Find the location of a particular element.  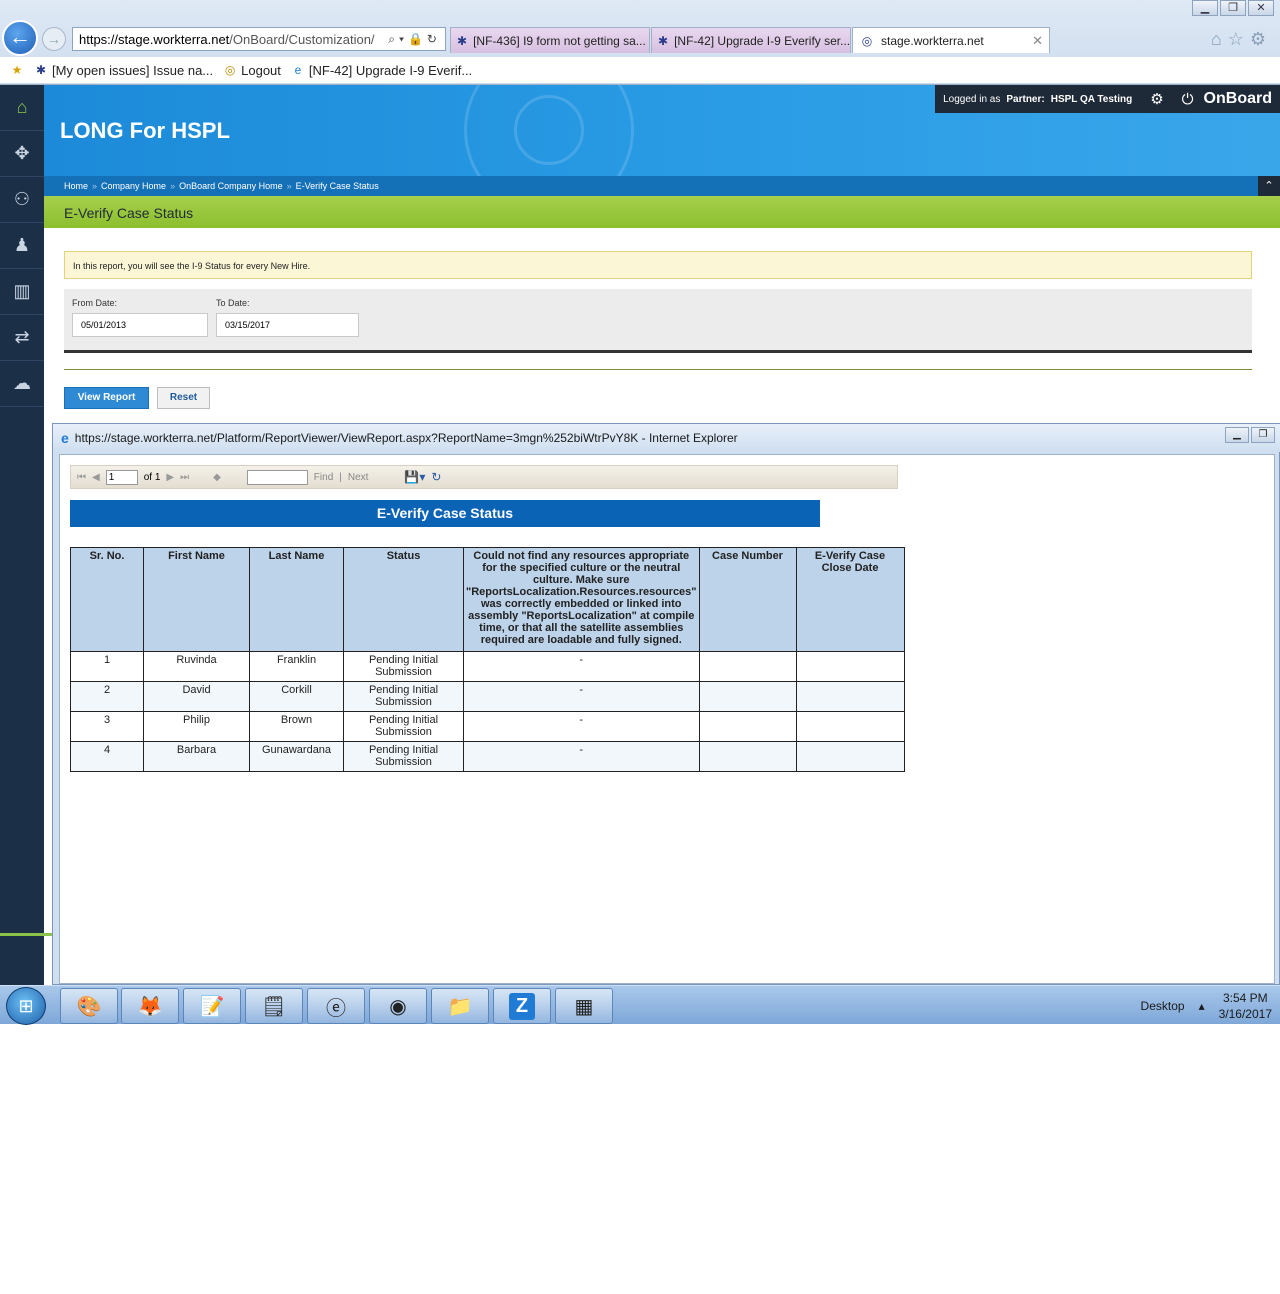

file-explorer-icon: 📁 is located at coordinates (460, 1006).